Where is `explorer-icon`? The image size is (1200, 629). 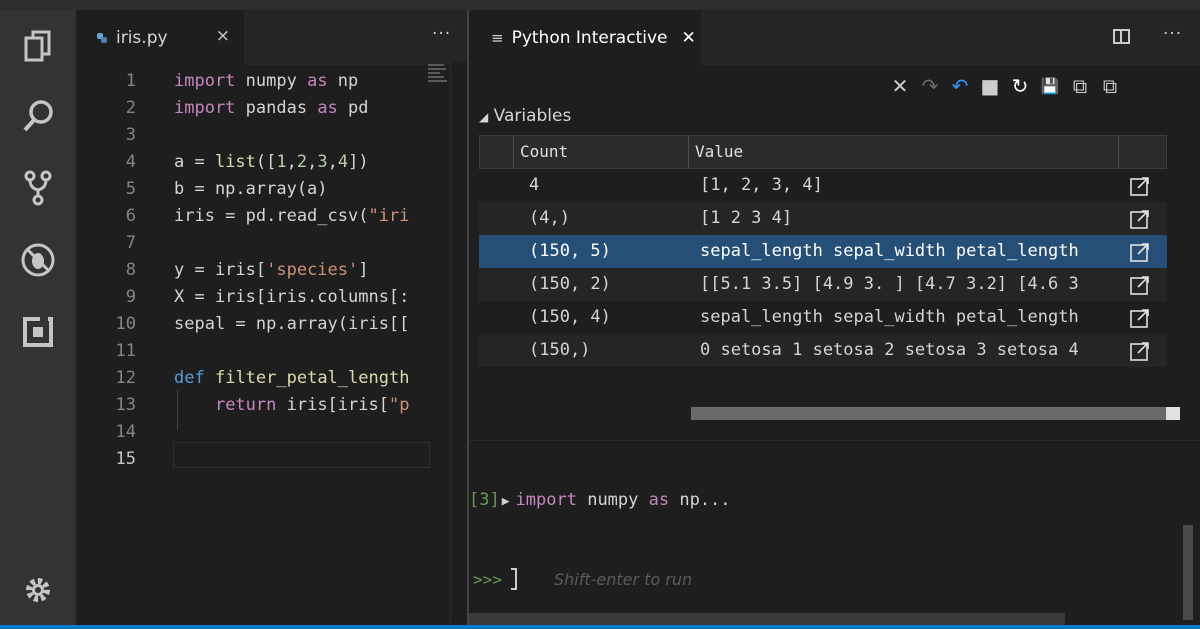 explorer-icon is located at coordinates (38, 46).